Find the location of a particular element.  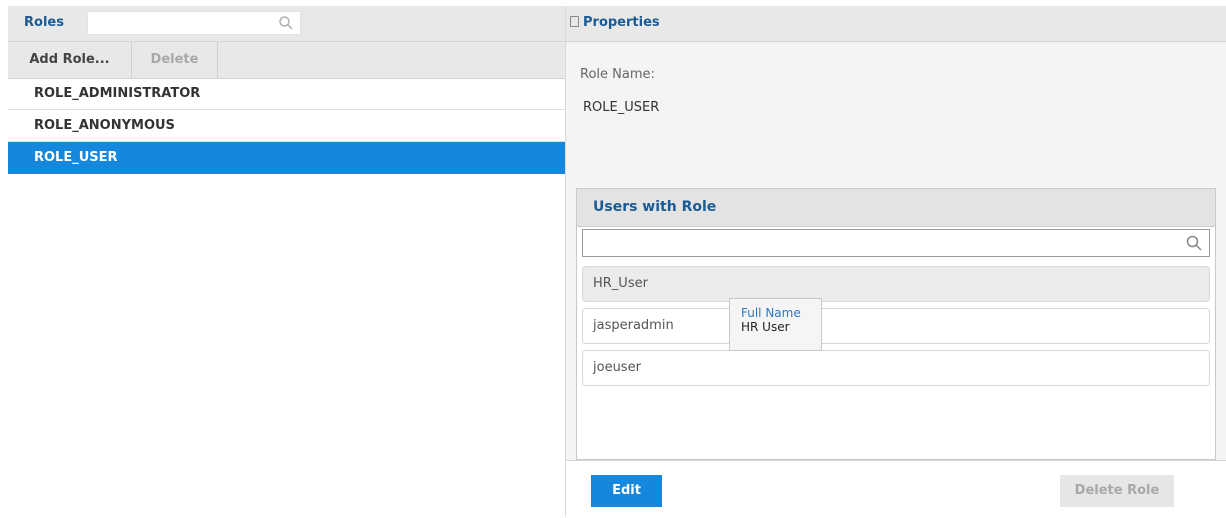

roles-panel-title: Roles is located at coordinates (44, 22).